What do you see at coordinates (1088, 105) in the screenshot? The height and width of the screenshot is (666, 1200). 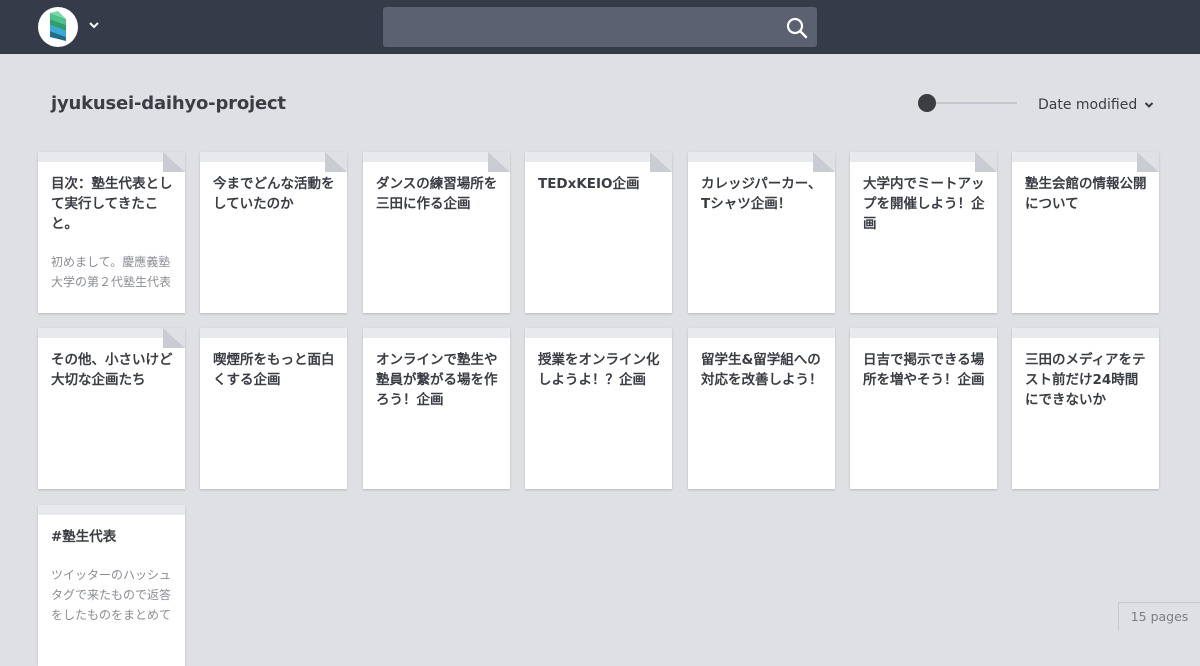 I see `sort-label: Date modified` at bounding box center [1088, 105].